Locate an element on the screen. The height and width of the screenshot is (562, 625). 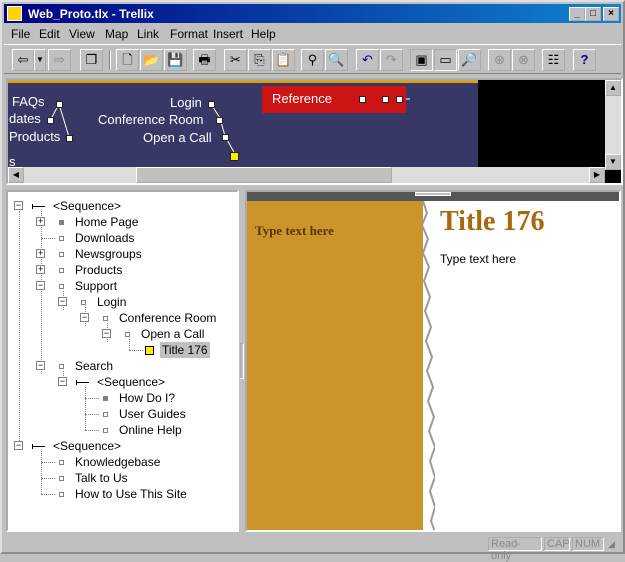
map-node-updates is located at coordinates (50, 120).